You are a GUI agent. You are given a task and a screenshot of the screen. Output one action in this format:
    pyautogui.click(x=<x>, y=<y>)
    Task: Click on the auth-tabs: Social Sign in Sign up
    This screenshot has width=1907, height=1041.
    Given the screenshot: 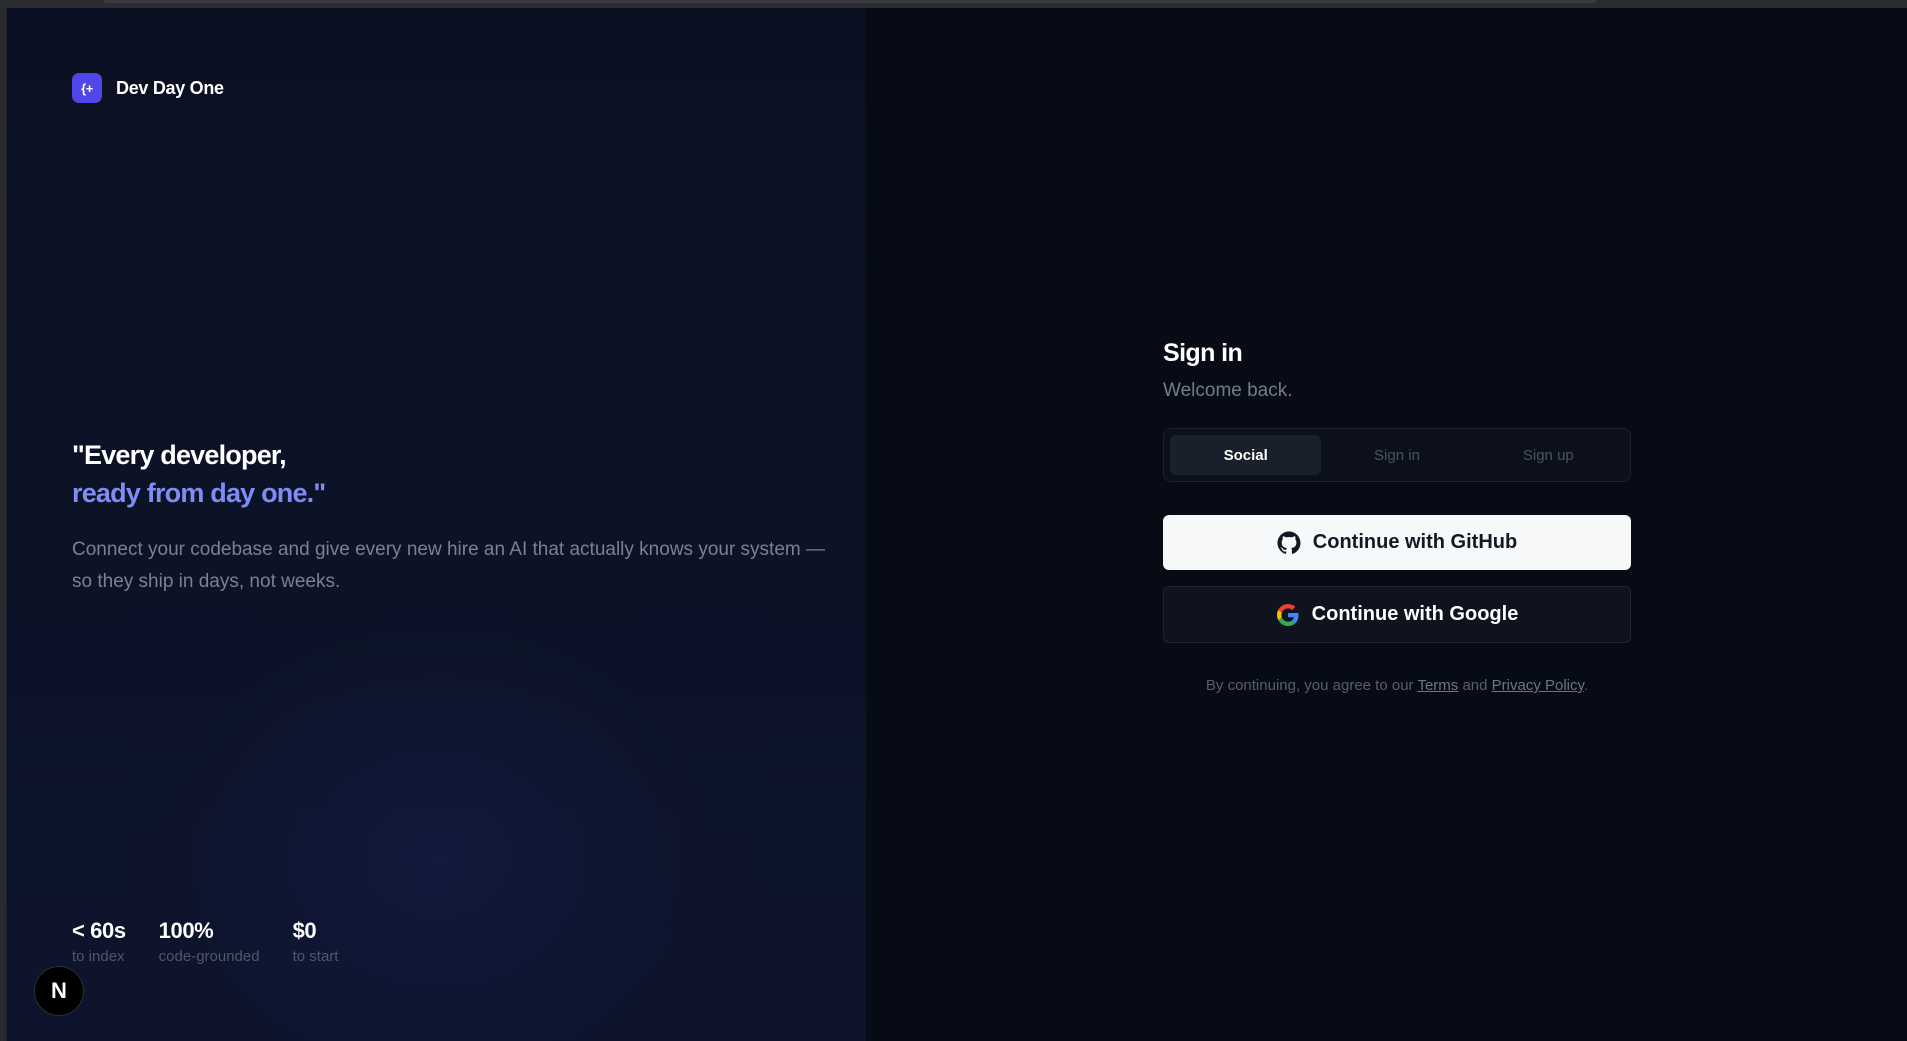 What is the action you would take?
    pyautogui.click(x=1397, y=455)
    